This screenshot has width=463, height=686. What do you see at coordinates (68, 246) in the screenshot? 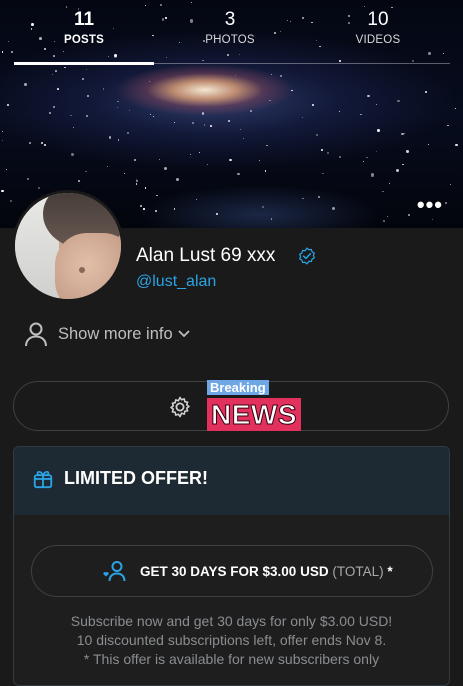
I see `avatar` at bounding box center [68, 246].